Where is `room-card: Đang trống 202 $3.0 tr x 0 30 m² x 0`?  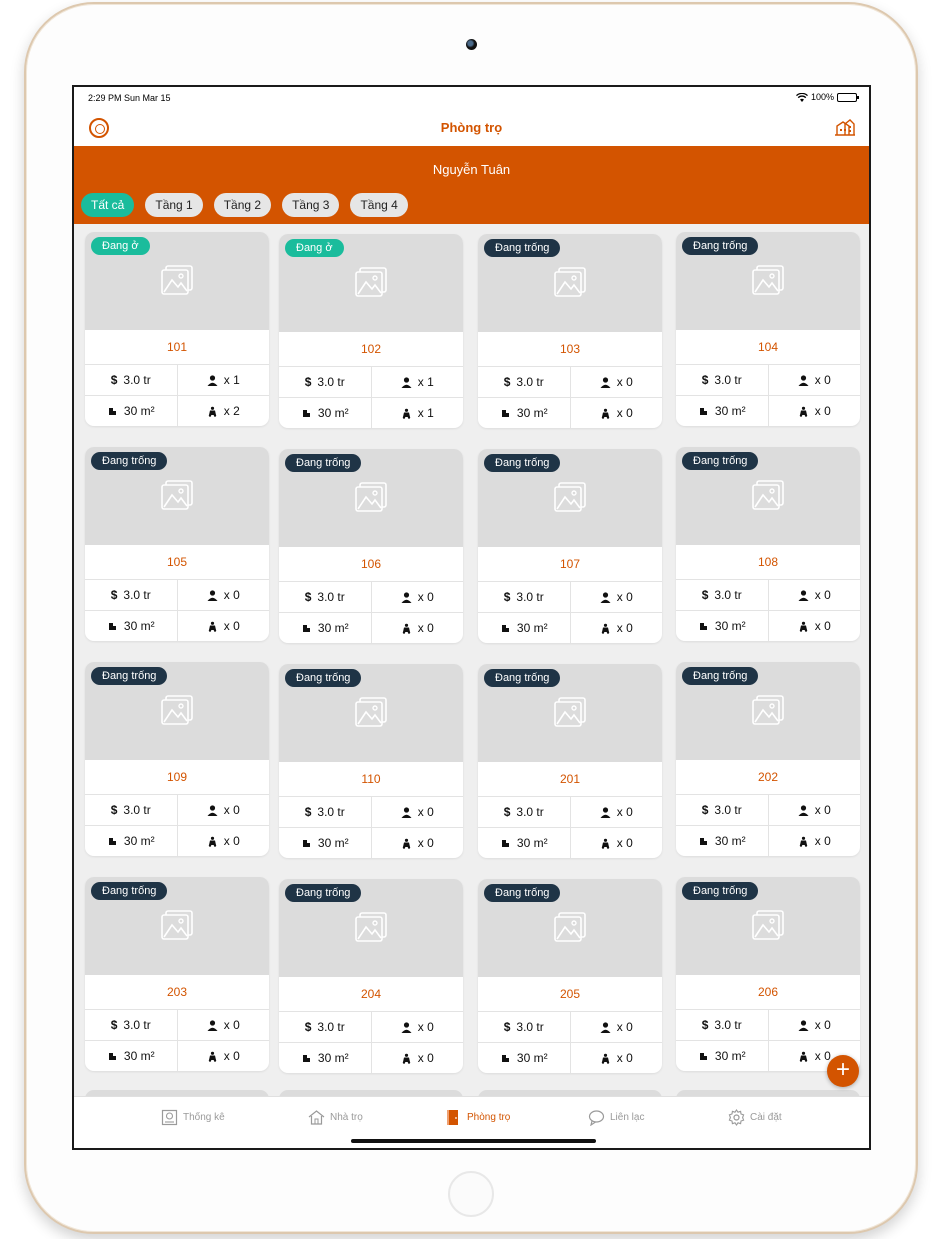 room-card: Đang trống 202 $3.0 tr x 0 30 m² x 0 is located at coordinates (768, 759).